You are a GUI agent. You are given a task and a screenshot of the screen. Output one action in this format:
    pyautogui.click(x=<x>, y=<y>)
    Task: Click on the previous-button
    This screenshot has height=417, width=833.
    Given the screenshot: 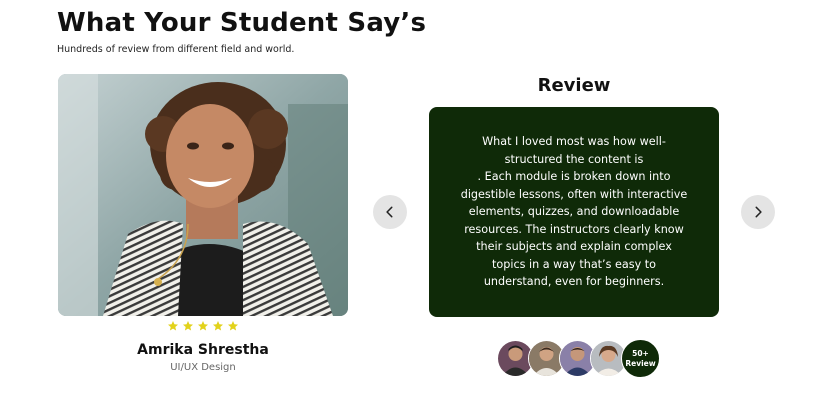 What is the action you would take?
    pyautogui.click(x=390, y=212)
    